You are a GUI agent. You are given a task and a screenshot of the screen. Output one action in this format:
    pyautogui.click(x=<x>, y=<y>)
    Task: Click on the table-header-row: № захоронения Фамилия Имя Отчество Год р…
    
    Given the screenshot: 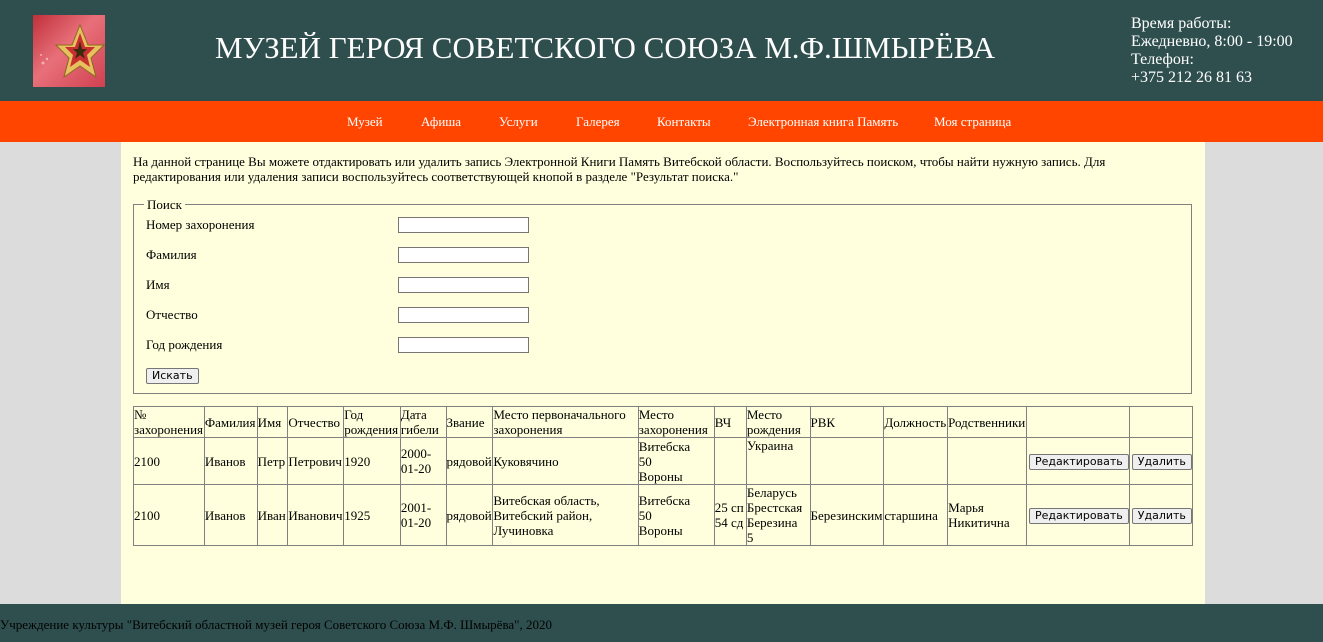 What is the action you would take?
    pyautogui.click(x=663, y=422)
    